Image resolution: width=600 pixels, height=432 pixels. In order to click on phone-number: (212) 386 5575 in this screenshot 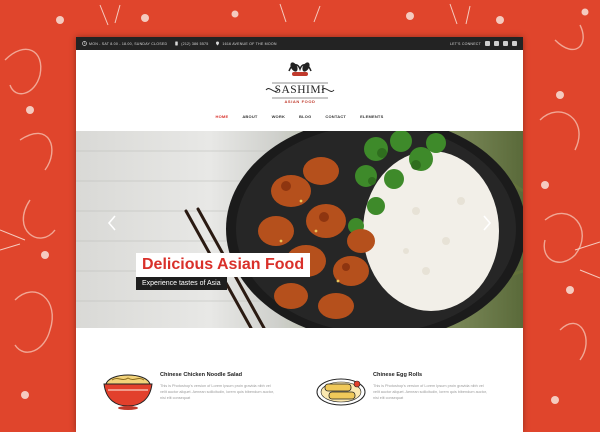, I will do `click(194, 44)`.